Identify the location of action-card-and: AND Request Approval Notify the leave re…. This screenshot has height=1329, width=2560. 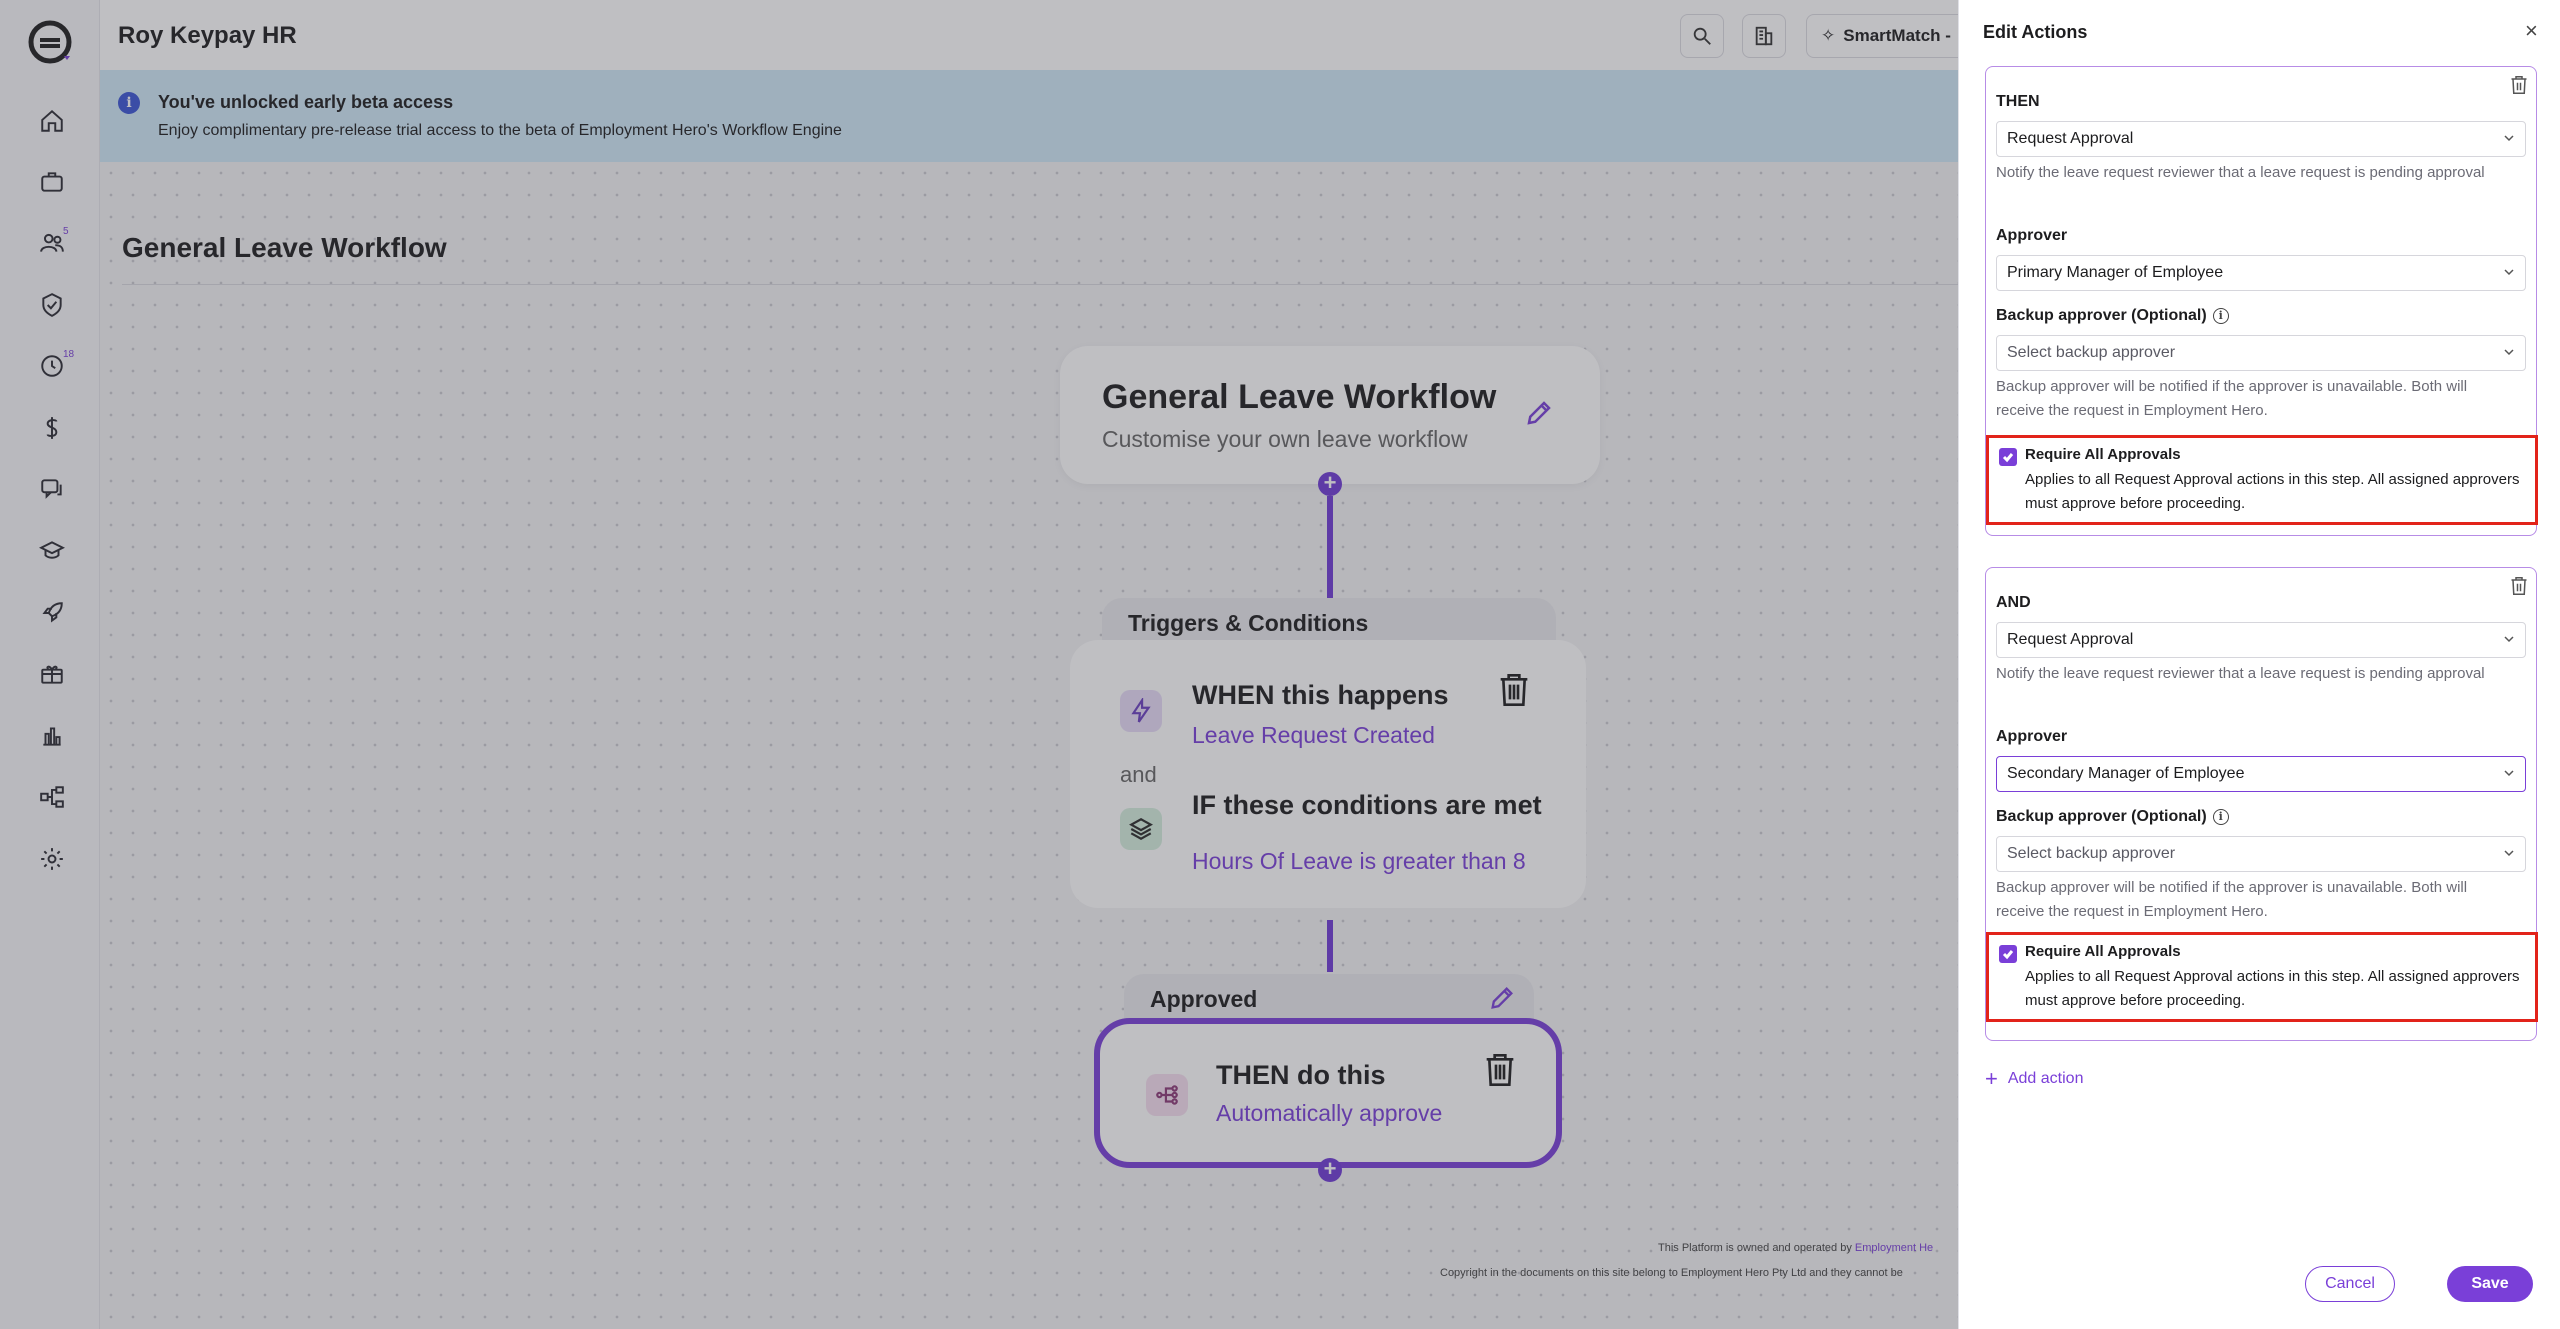
(2261, 804).